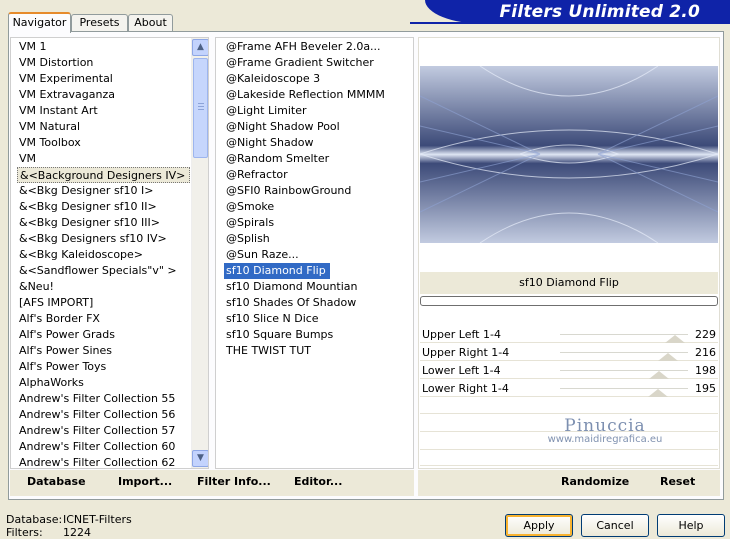  I want to click on filter-item: @Refractor, so click(317, 175).